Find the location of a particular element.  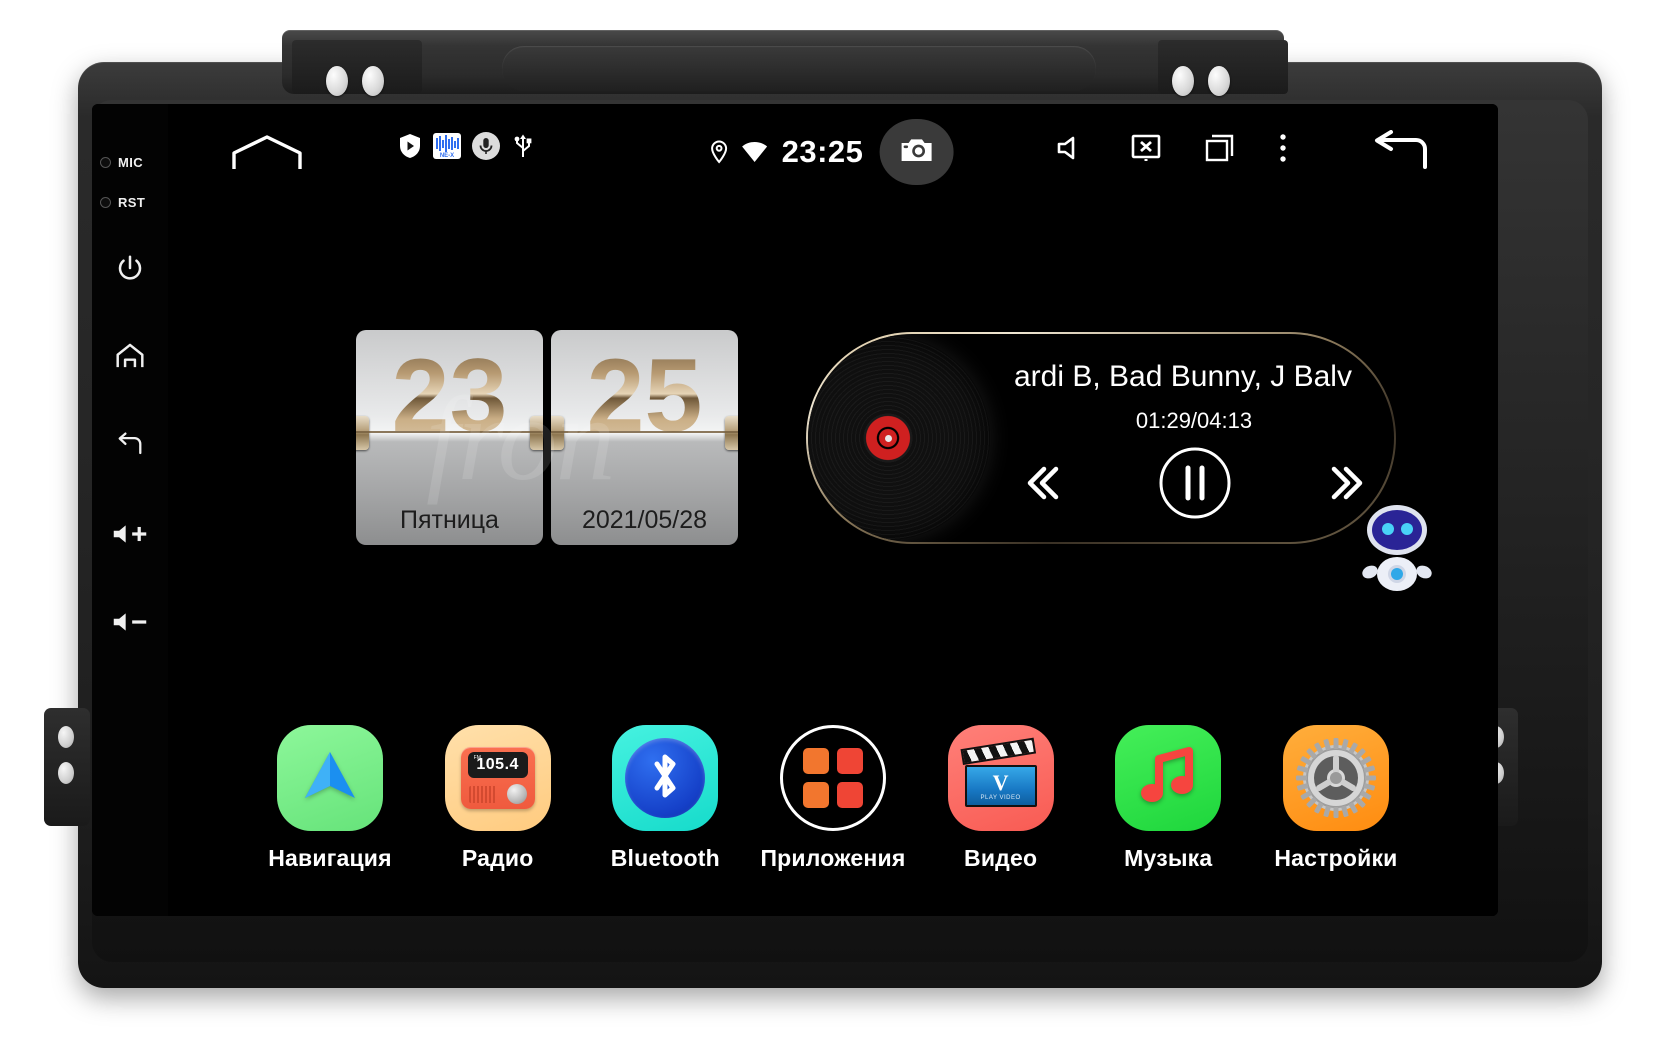

mic-indicator: MIC is located at coordinates (121, 163).